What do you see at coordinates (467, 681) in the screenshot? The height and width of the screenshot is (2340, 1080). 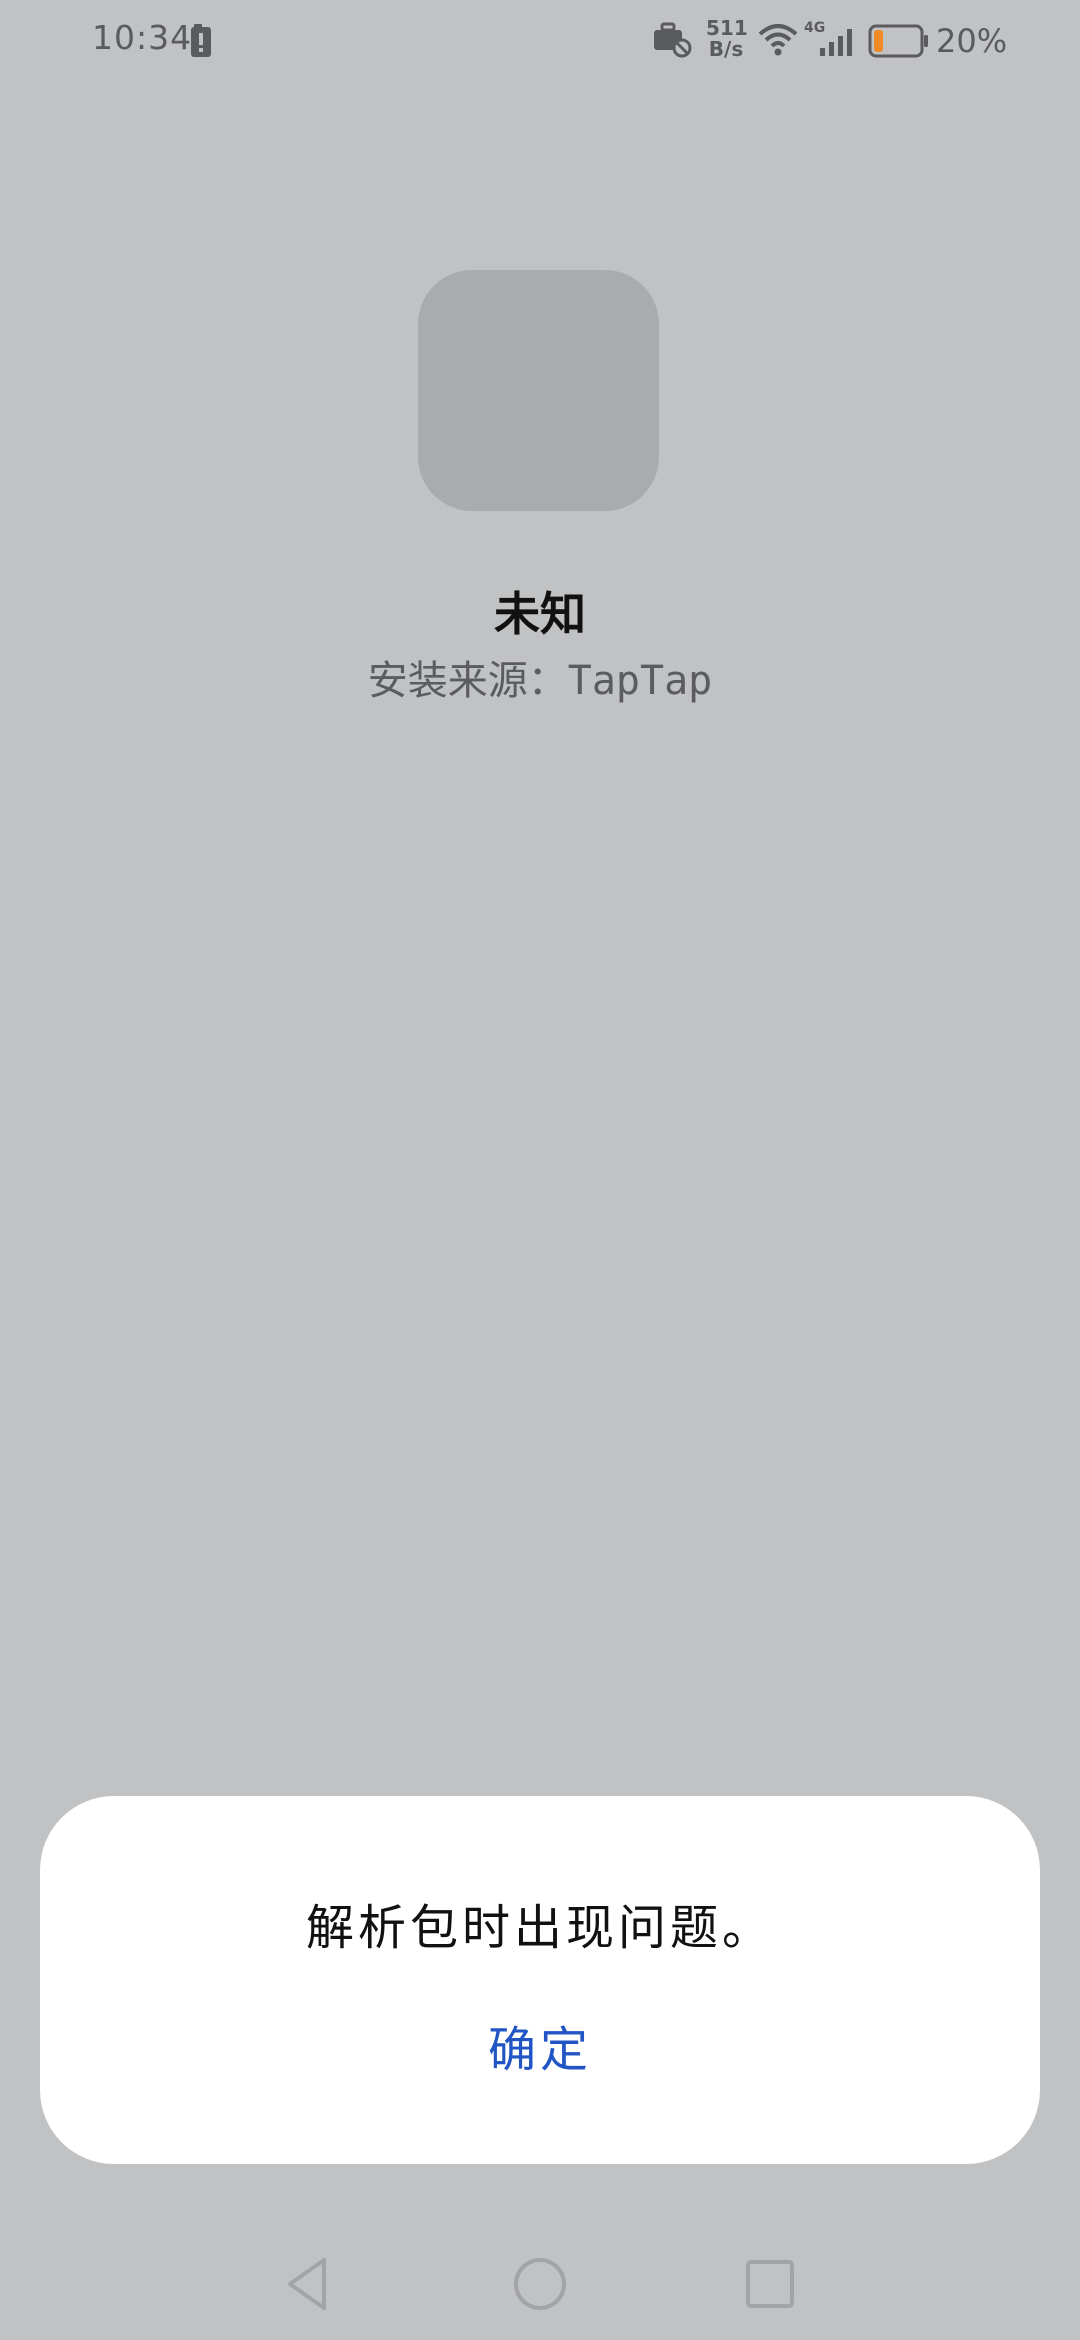 I see `install-source-label: 安装来源：` at bounding box center [467, 681].